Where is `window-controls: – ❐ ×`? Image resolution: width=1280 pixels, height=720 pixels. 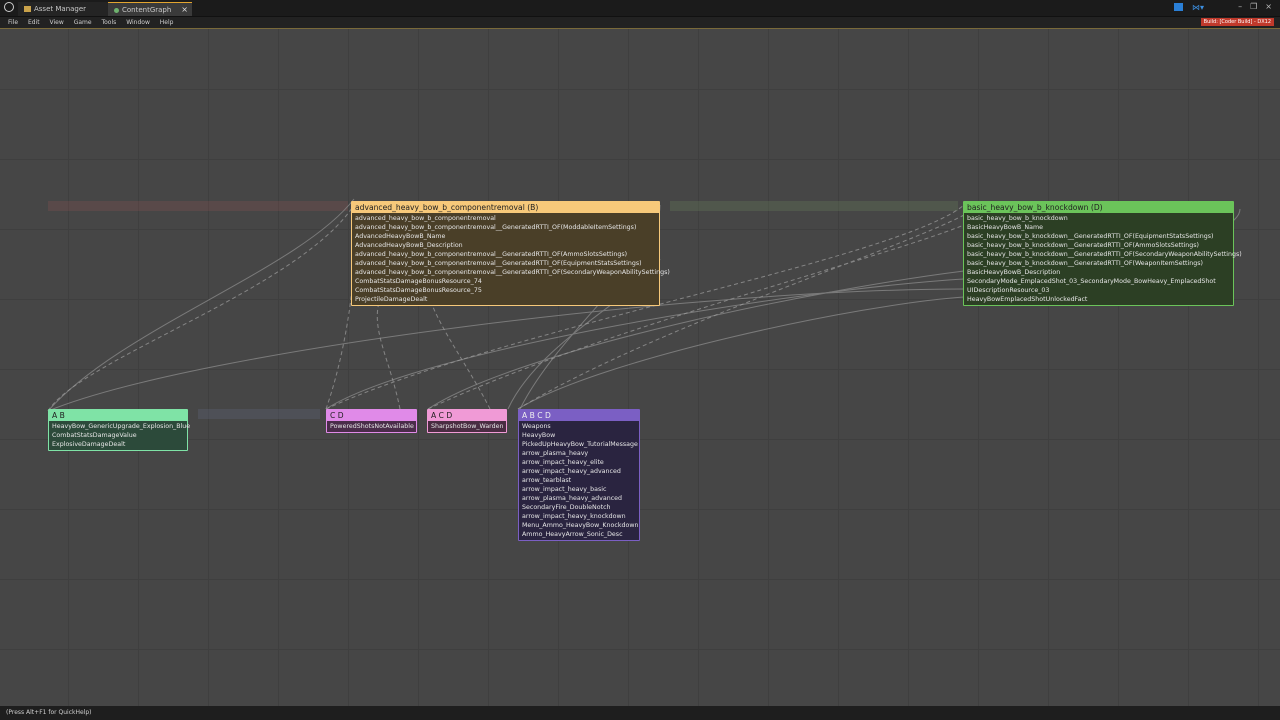
window-controls: – ❐ × is located at coordinates (1251, 6).